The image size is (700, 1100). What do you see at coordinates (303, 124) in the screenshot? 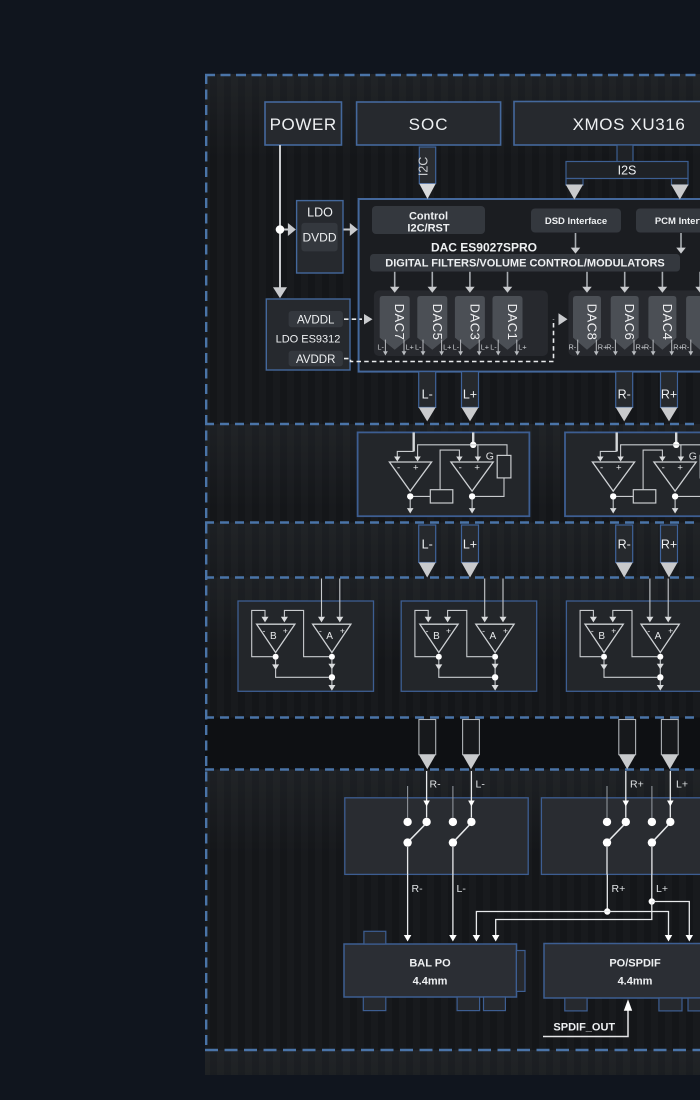
I see `svg-text: POWER` at bounding box center [303, 124].